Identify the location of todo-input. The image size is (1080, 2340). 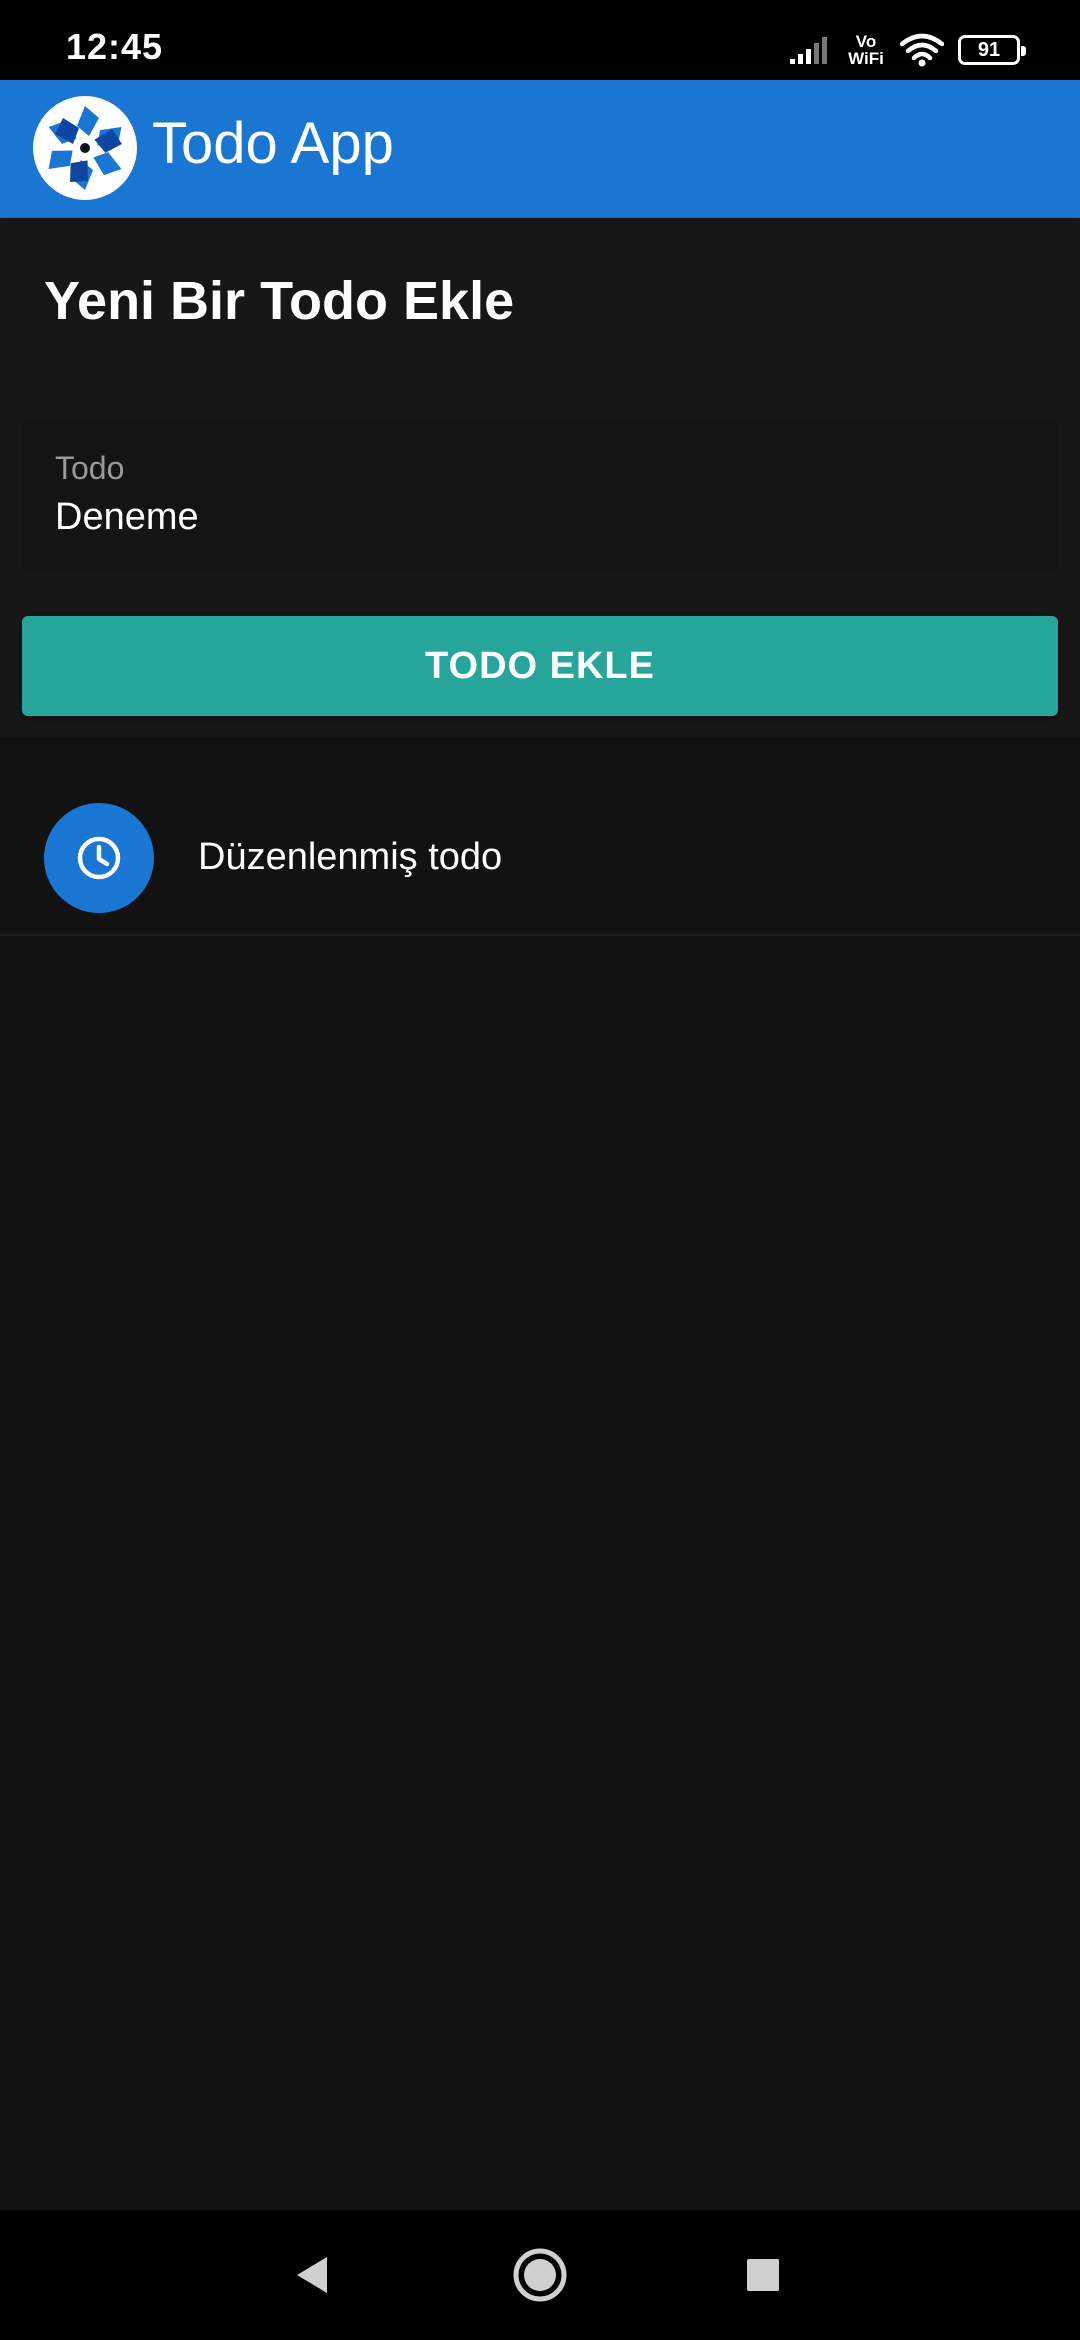
(535, 517).